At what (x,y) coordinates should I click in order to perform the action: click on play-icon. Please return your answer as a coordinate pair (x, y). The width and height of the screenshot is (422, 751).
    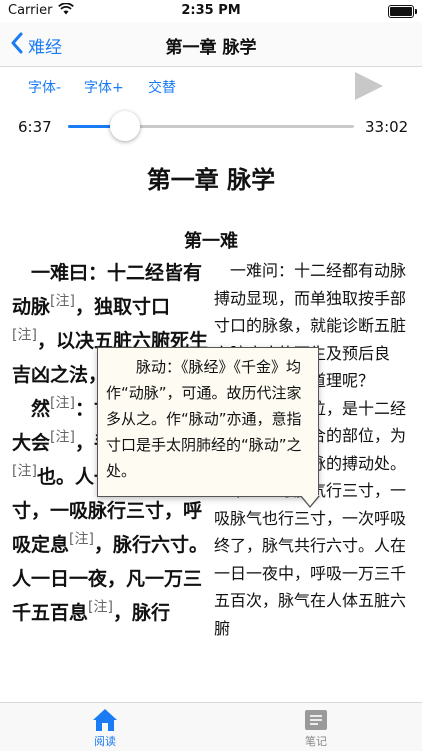
    Looking at the image, I should click on (369, 86).